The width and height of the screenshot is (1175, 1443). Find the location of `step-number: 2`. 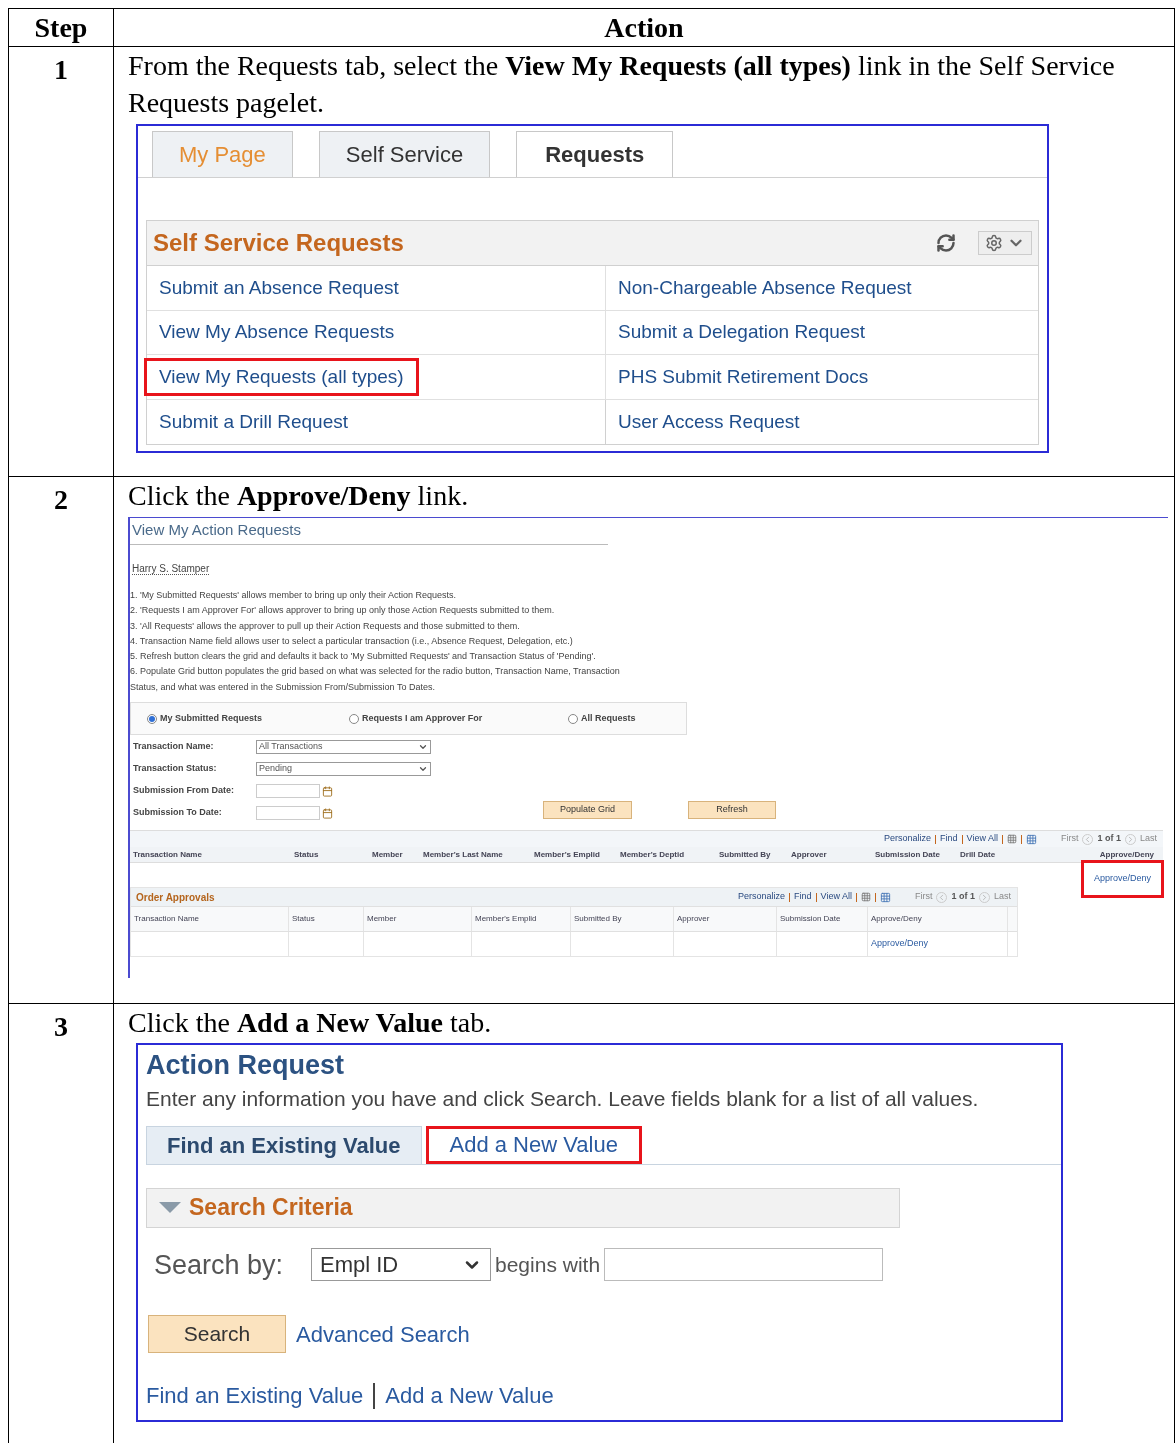

step-number: 2 is located at coordinates (61, 499).